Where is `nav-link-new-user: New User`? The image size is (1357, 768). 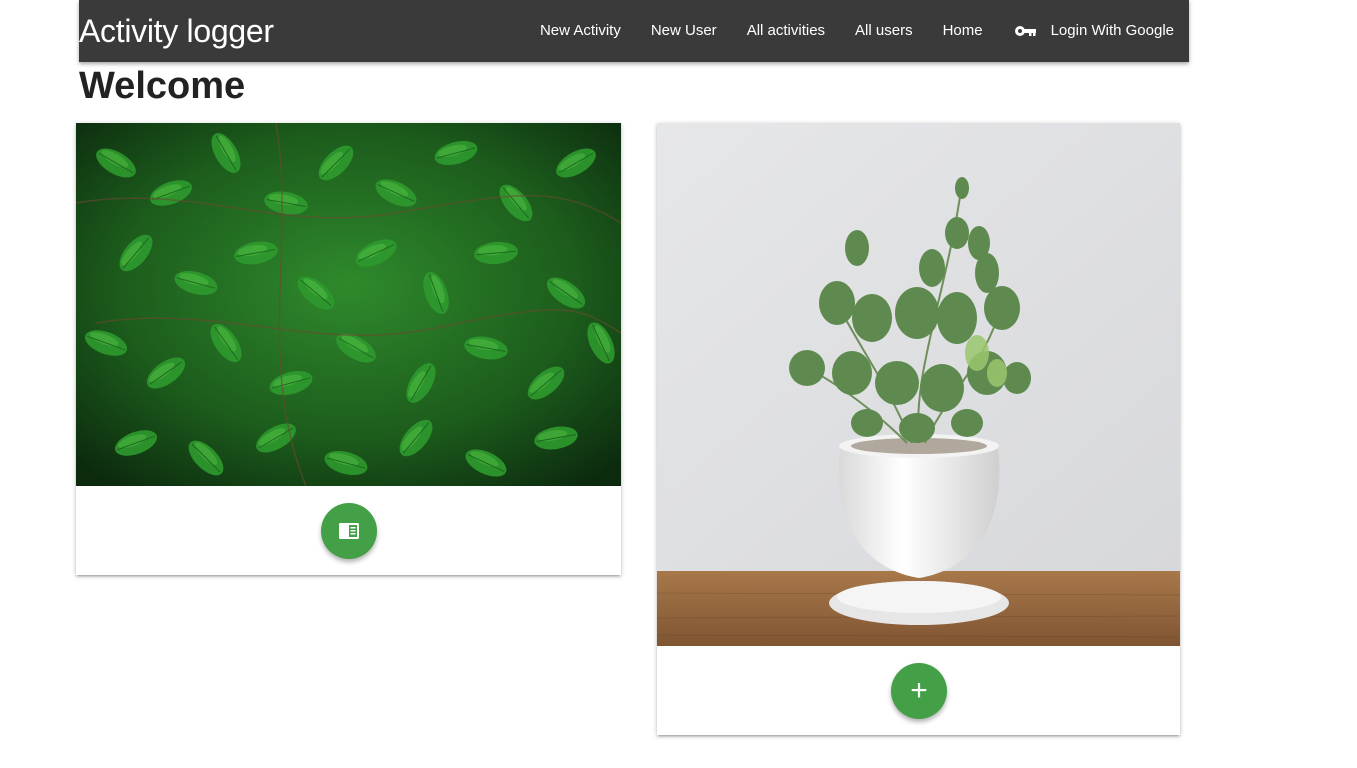 nav-link-new-user: New User is located at coordinates (684, 31).